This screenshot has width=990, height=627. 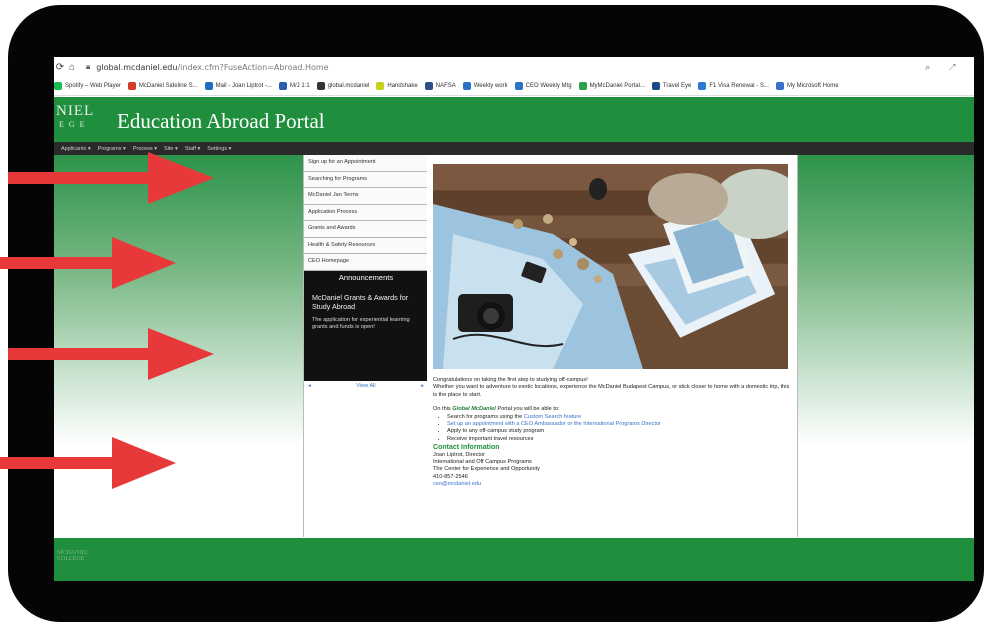 What do you see at coordinates (553, 417) in the screenshot?
I see `custom-search-link: Custom Search feature` at bounding box center [553, 417].